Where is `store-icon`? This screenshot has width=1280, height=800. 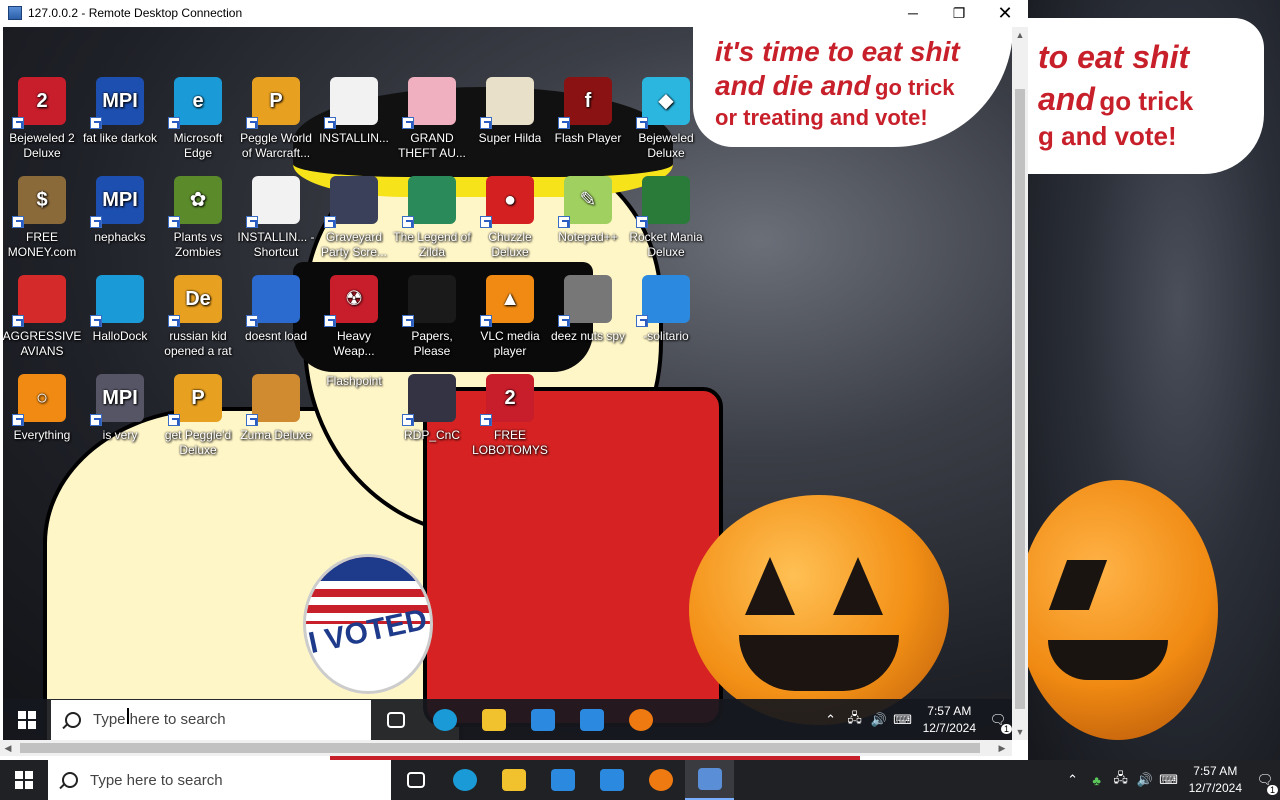 store-icon is located at coordinates (542, 719).